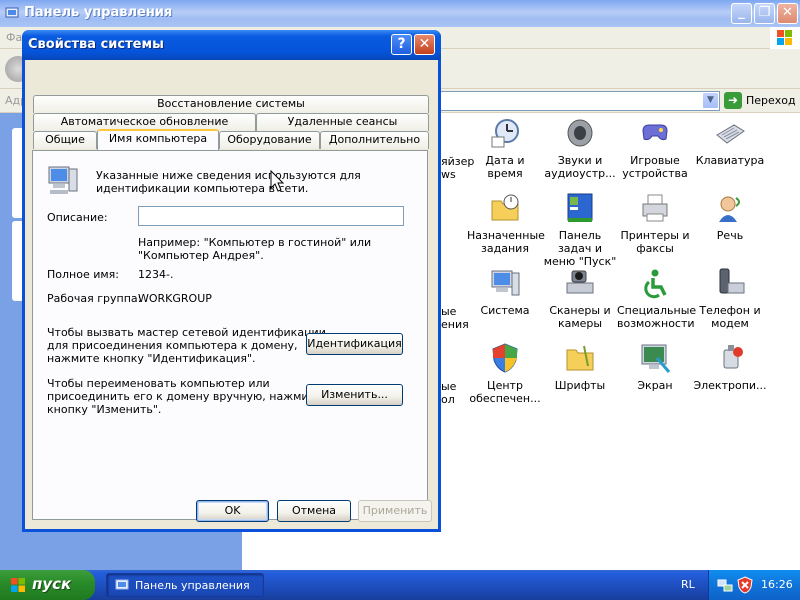  What do you see at coordinates (98, 12) in the screenshot?
I see `control-panel-title: Панель управления` at bounding box center [98, 12].